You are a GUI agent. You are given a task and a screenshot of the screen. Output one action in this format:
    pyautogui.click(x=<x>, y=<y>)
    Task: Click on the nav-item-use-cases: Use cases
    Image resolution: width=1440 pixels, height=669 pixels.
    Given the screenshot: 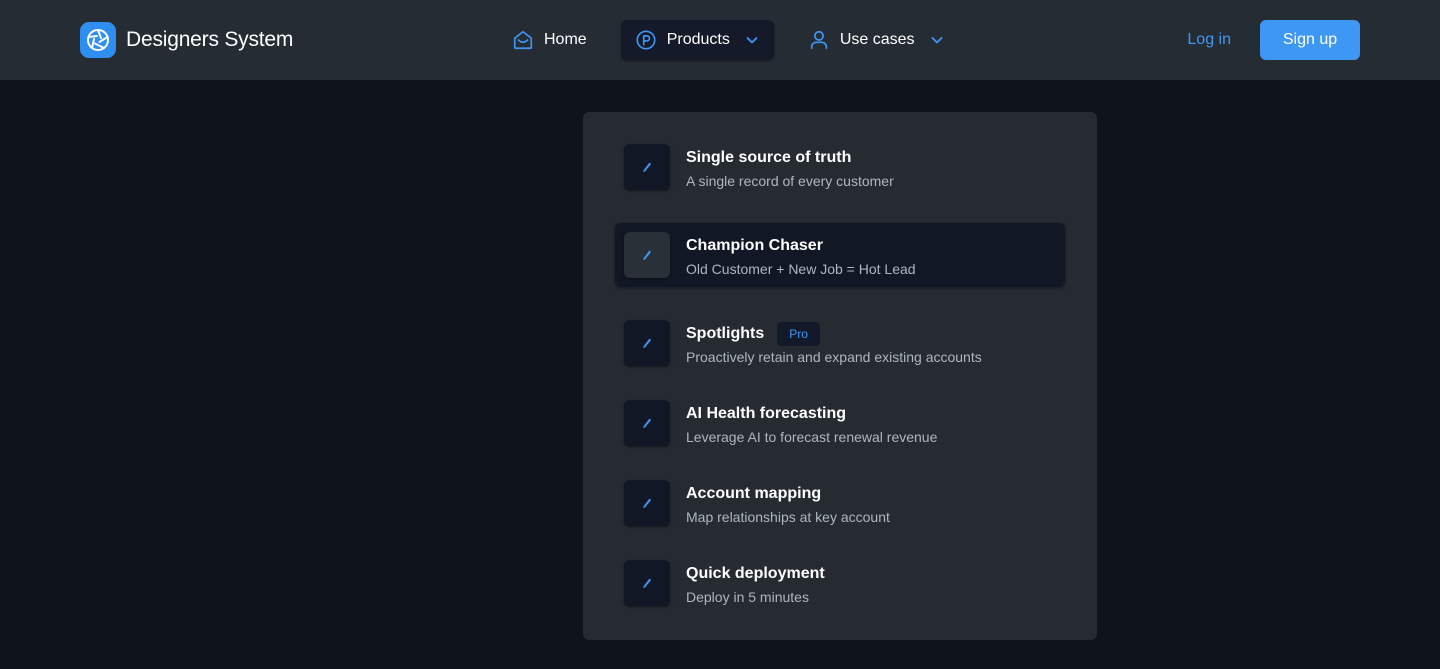 What is the action you would take?
    pyautogui.click(x=876, y=40)
    